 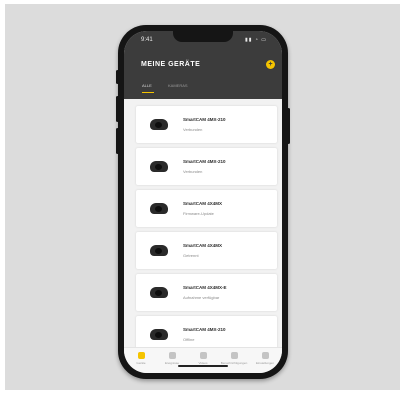 I want to click on tab-cameras: KAMERAS, so click(x=178, y=85).